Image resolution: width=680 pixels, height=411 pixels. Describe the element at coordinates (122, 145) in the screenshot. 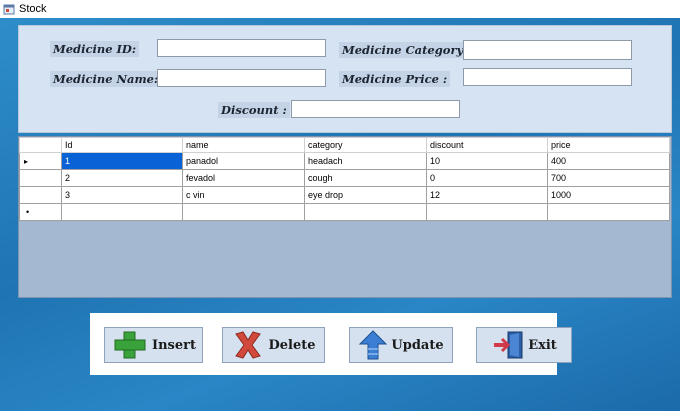

I see `column-header-id: Id` at that location.